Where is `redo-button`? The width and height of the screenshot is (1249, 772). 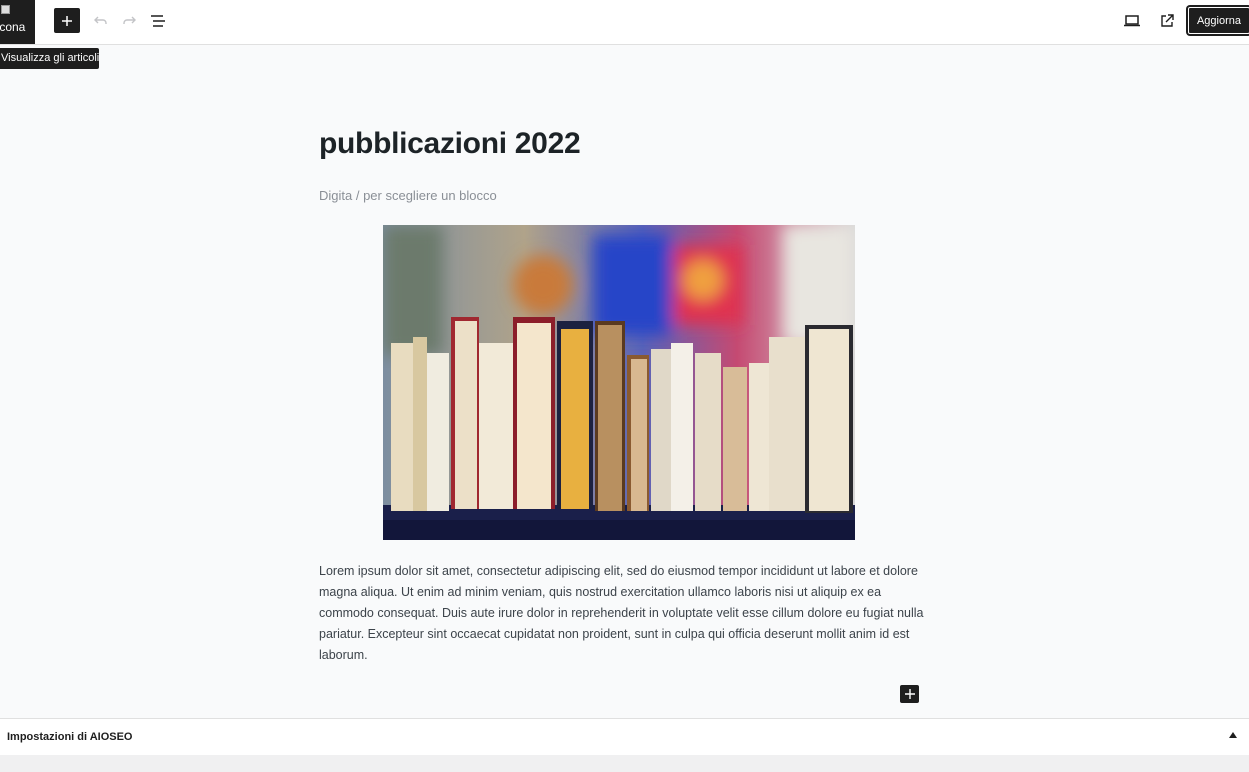 redo-button is located at coordinates (129, 21).